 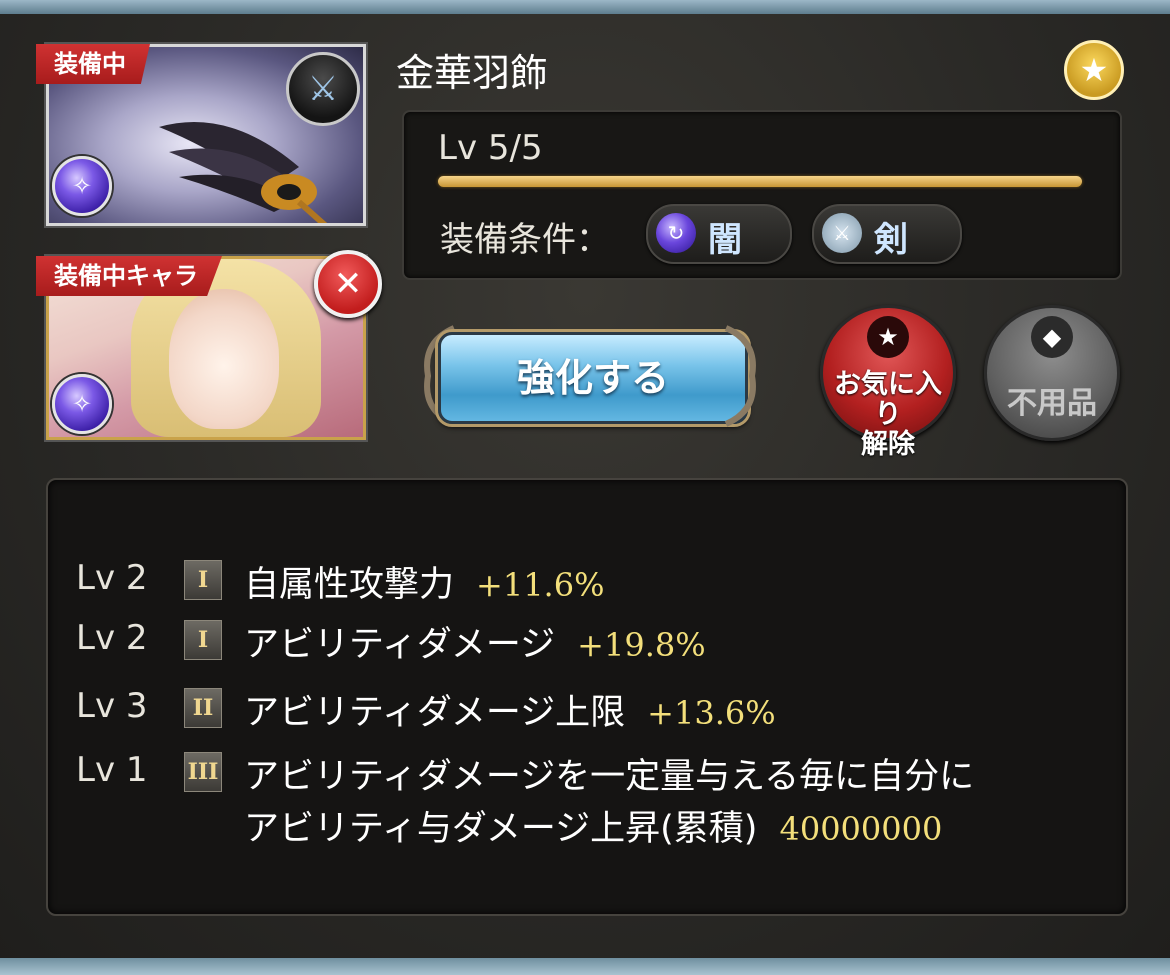 I want to click on favorite-star-badge: ★, so click(x=1094, y=70).